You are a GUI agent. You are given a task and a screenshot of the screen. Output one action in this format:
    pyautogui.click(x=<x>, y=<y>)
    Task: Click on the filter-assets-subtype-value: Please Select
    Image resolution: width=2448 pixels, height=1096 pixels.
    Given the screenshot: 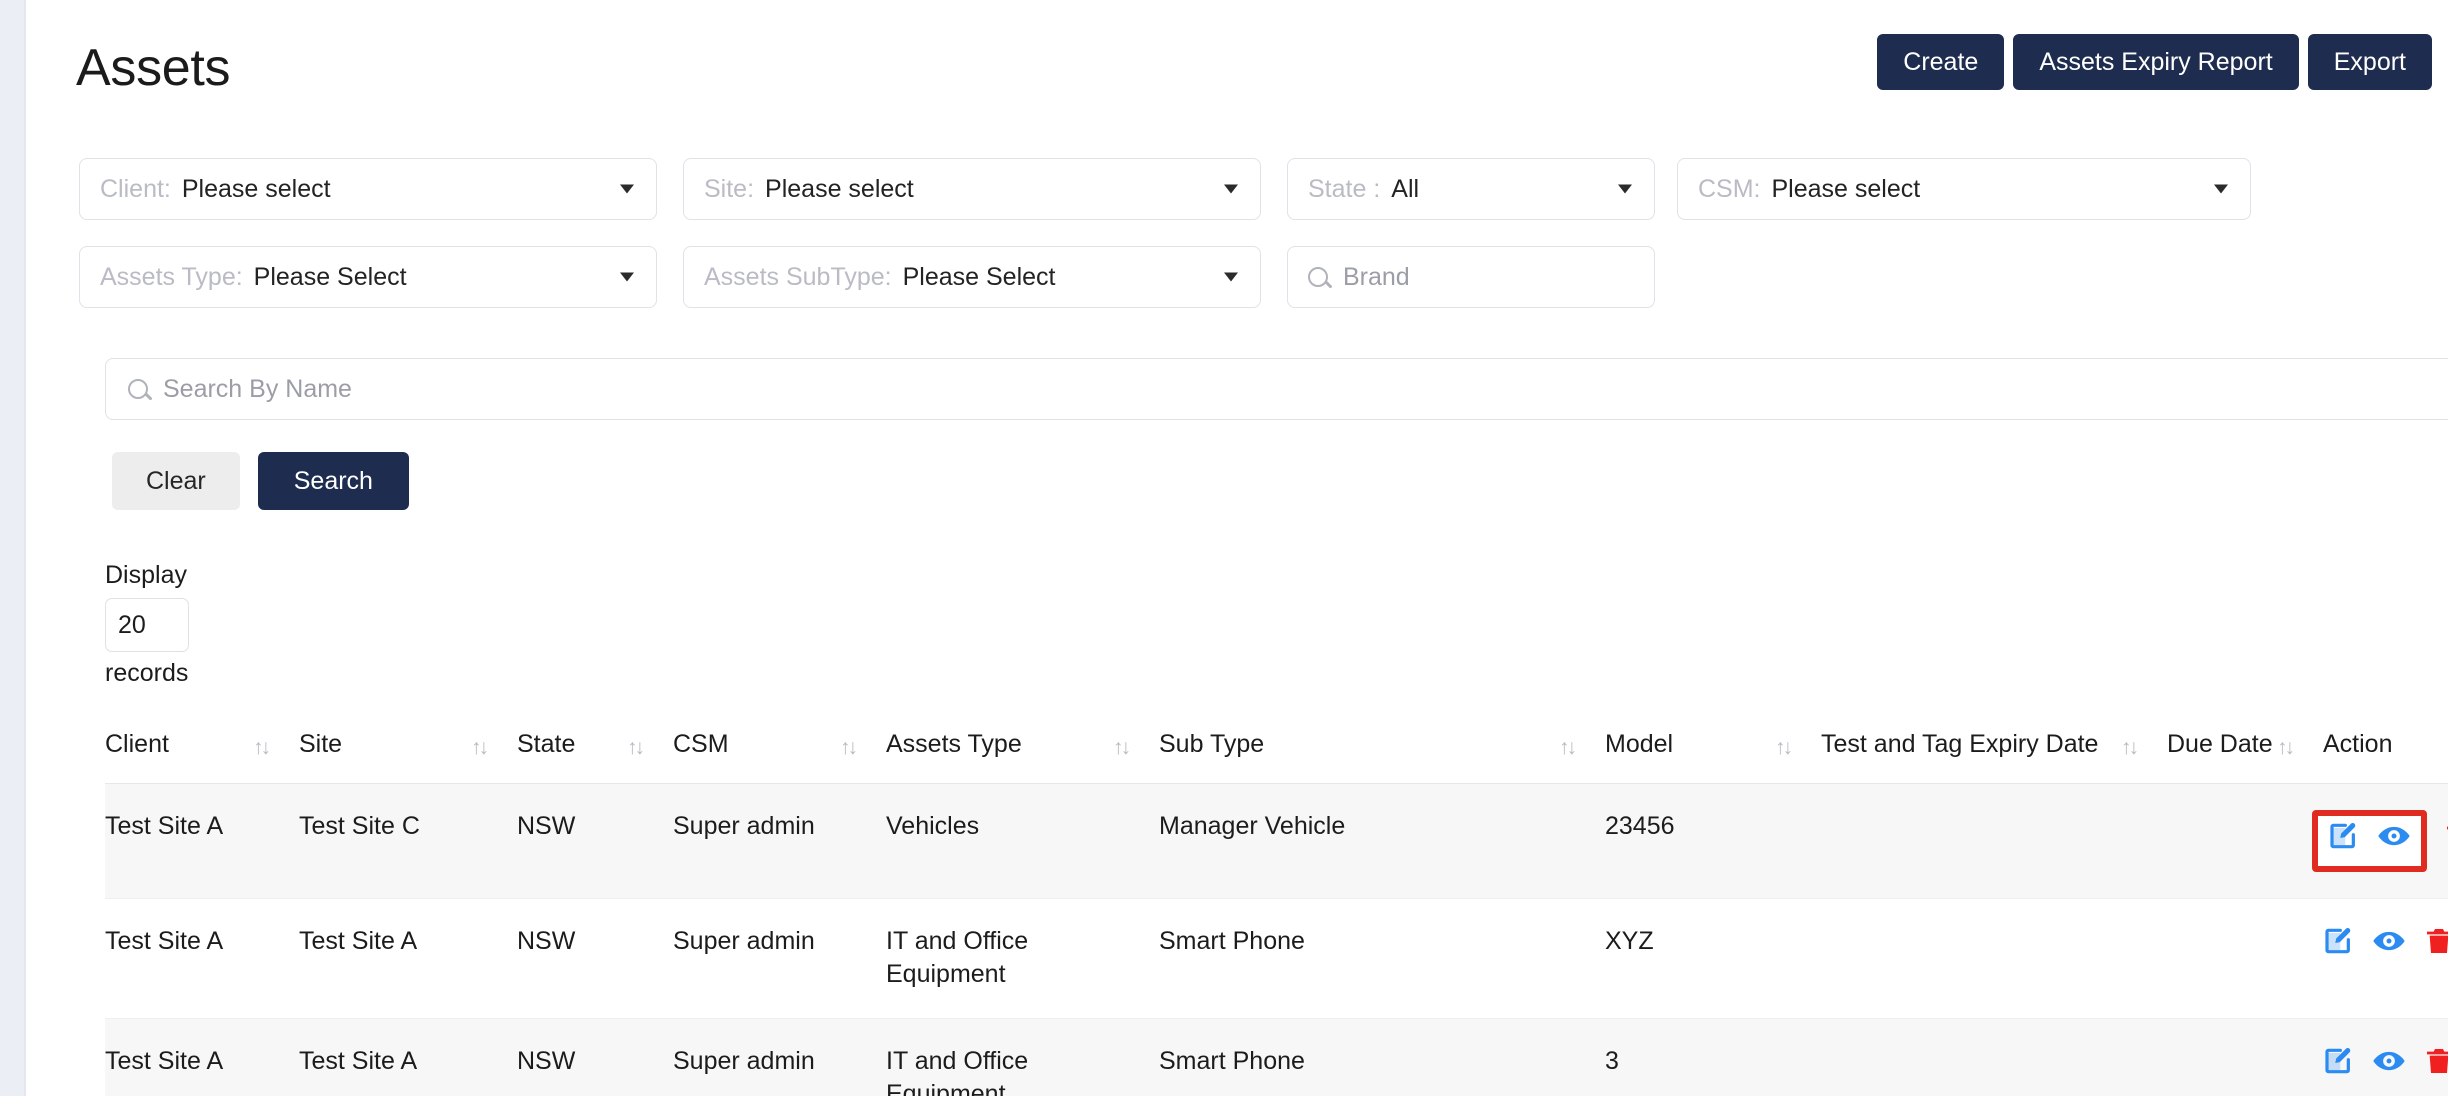 What is the action you would take?
    pyautogui.click(x=979, y=276)
    